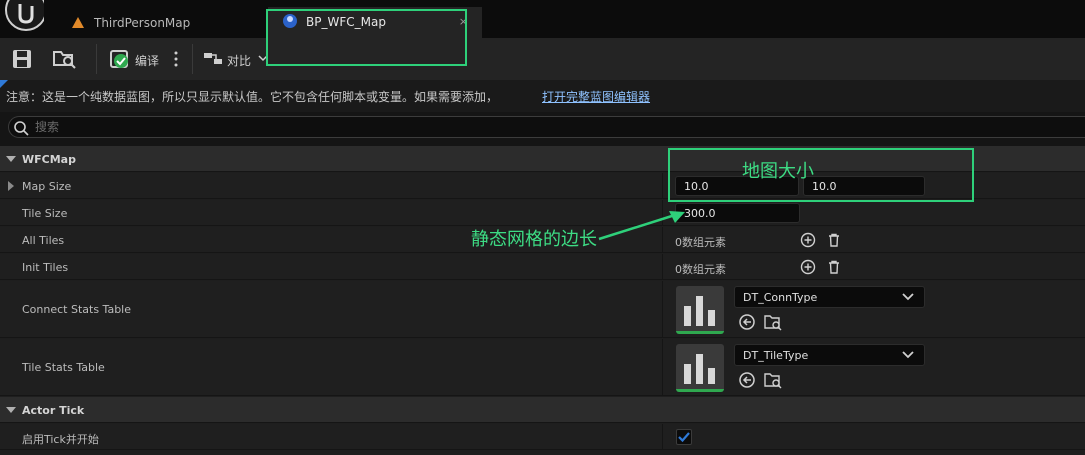 Image resolution: width=1085 pixels, height=455 pixels. Describe the element at coordinates (47, 186) in the screenshot. I see `property-name: Map Size` at that location.